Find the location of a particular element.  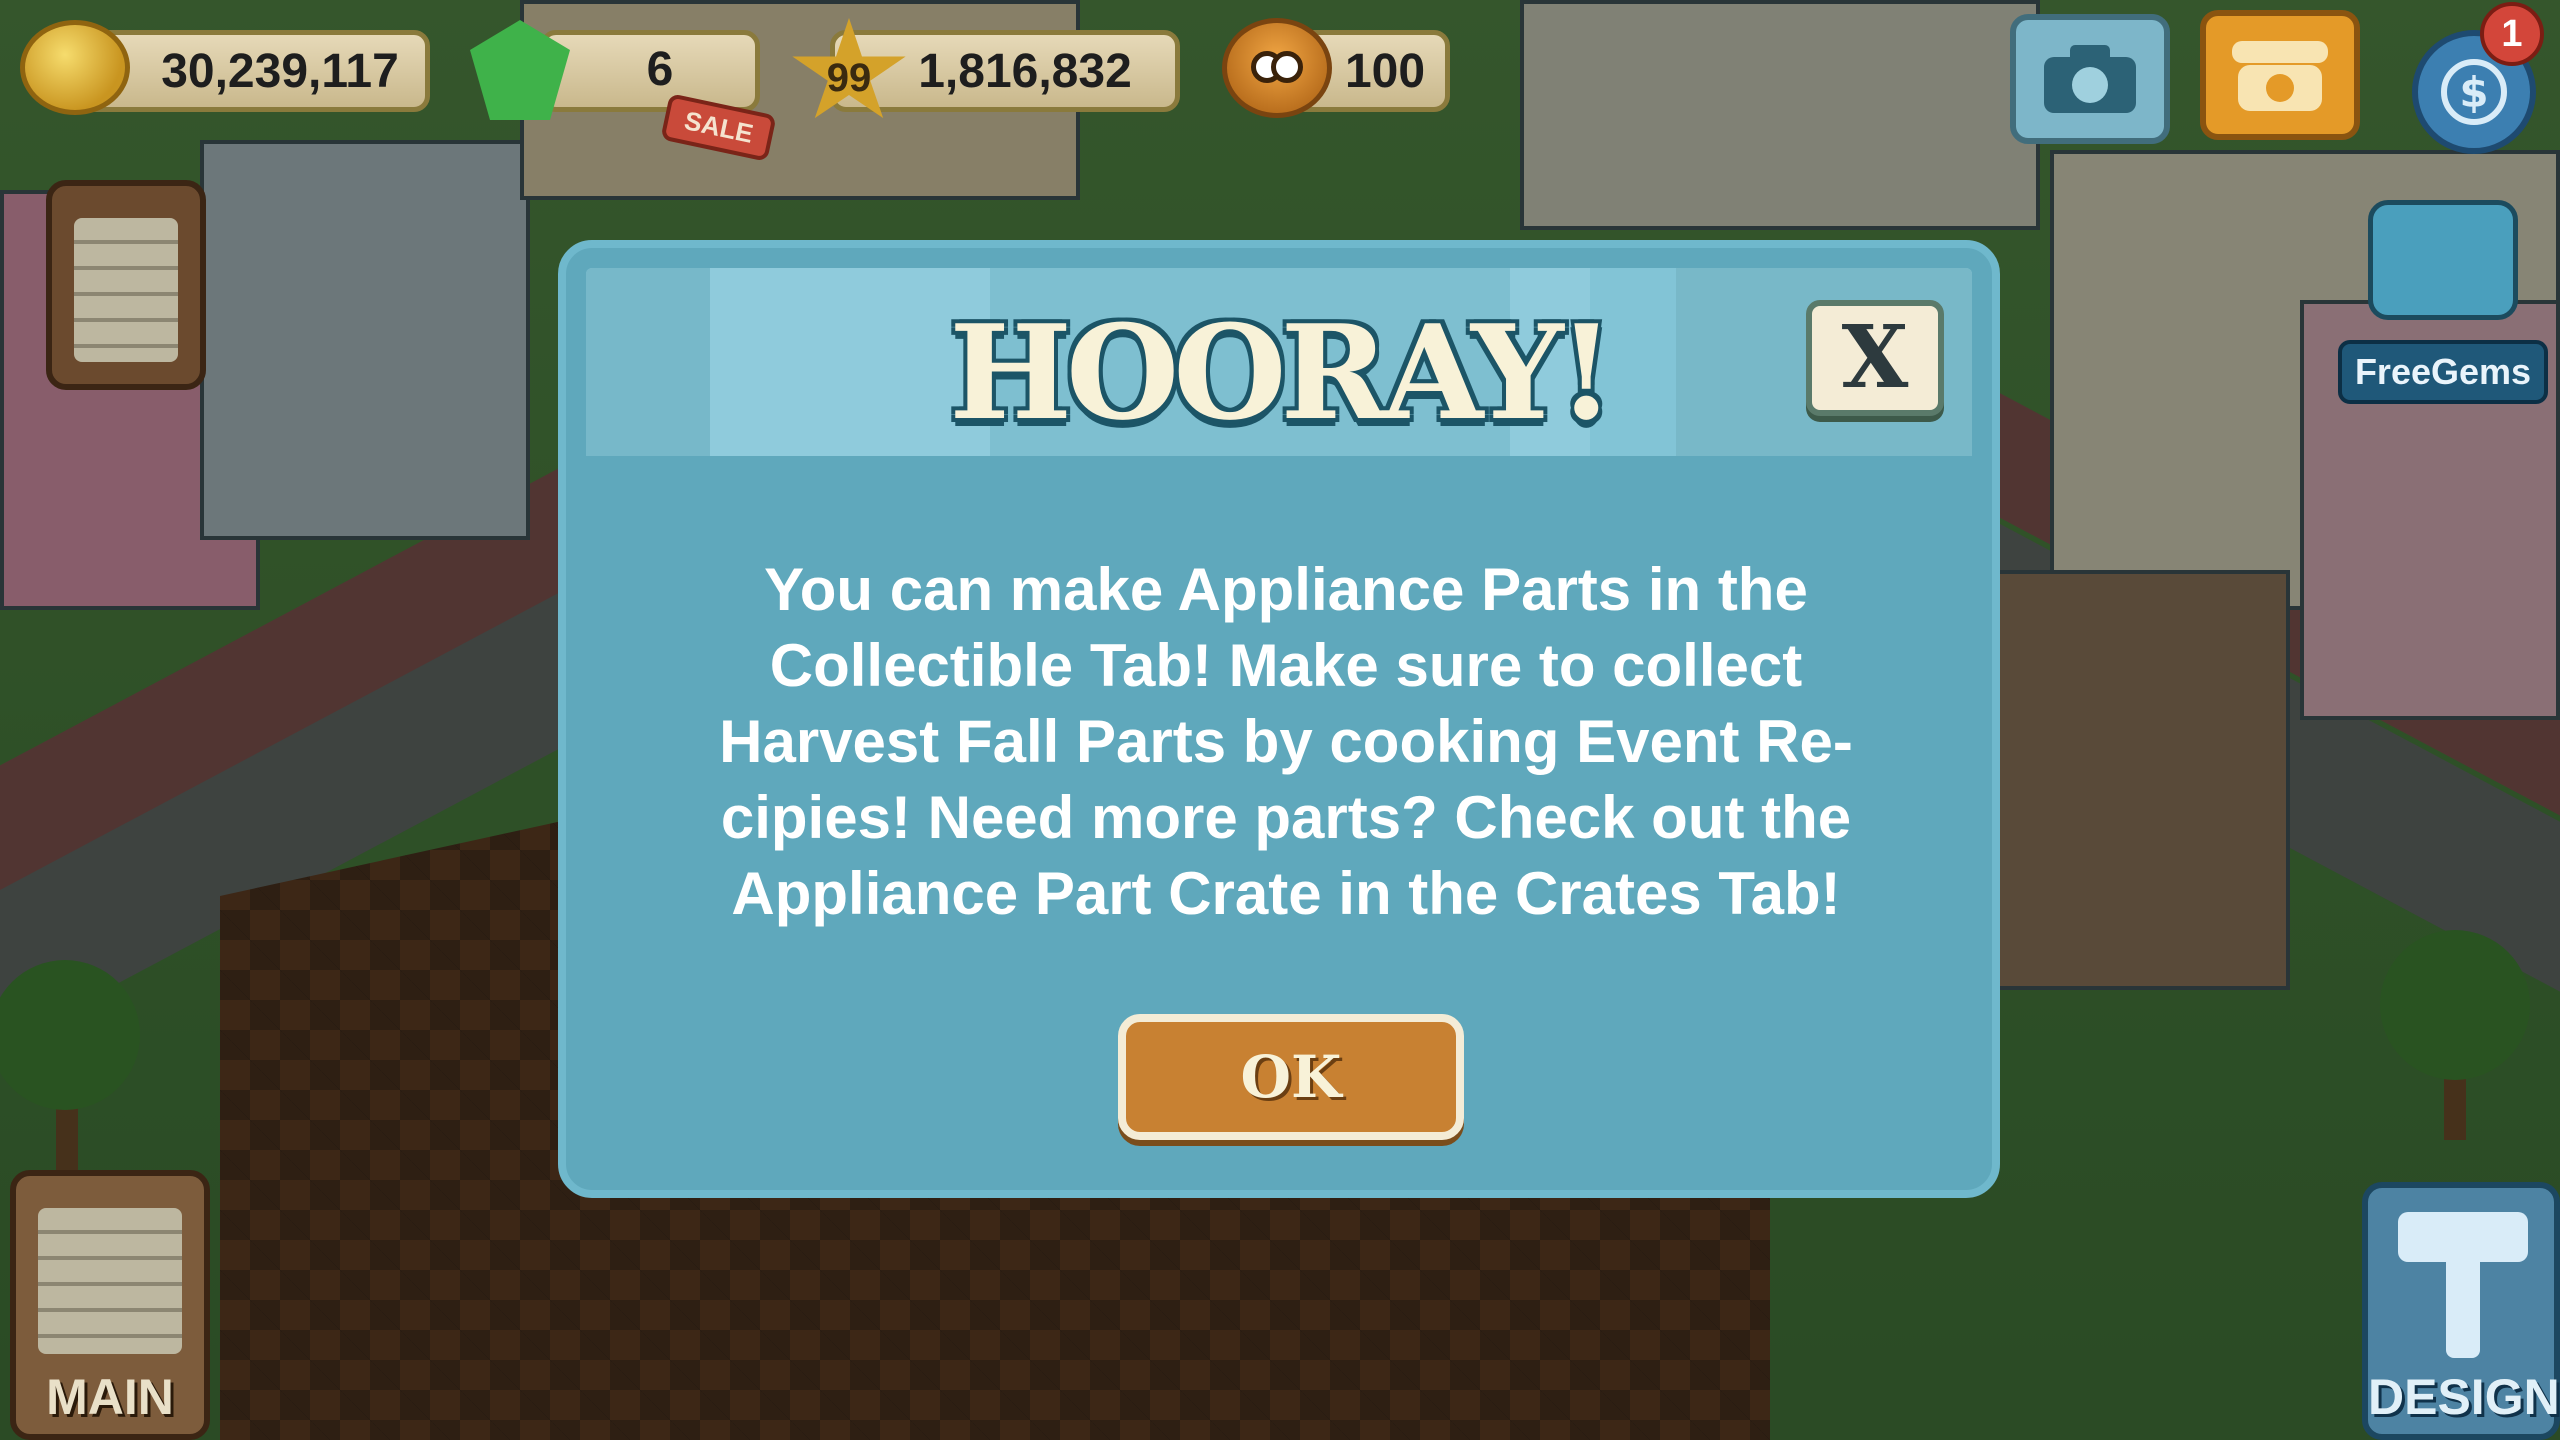

close-icon: X is located at coordinates (1875, 357).